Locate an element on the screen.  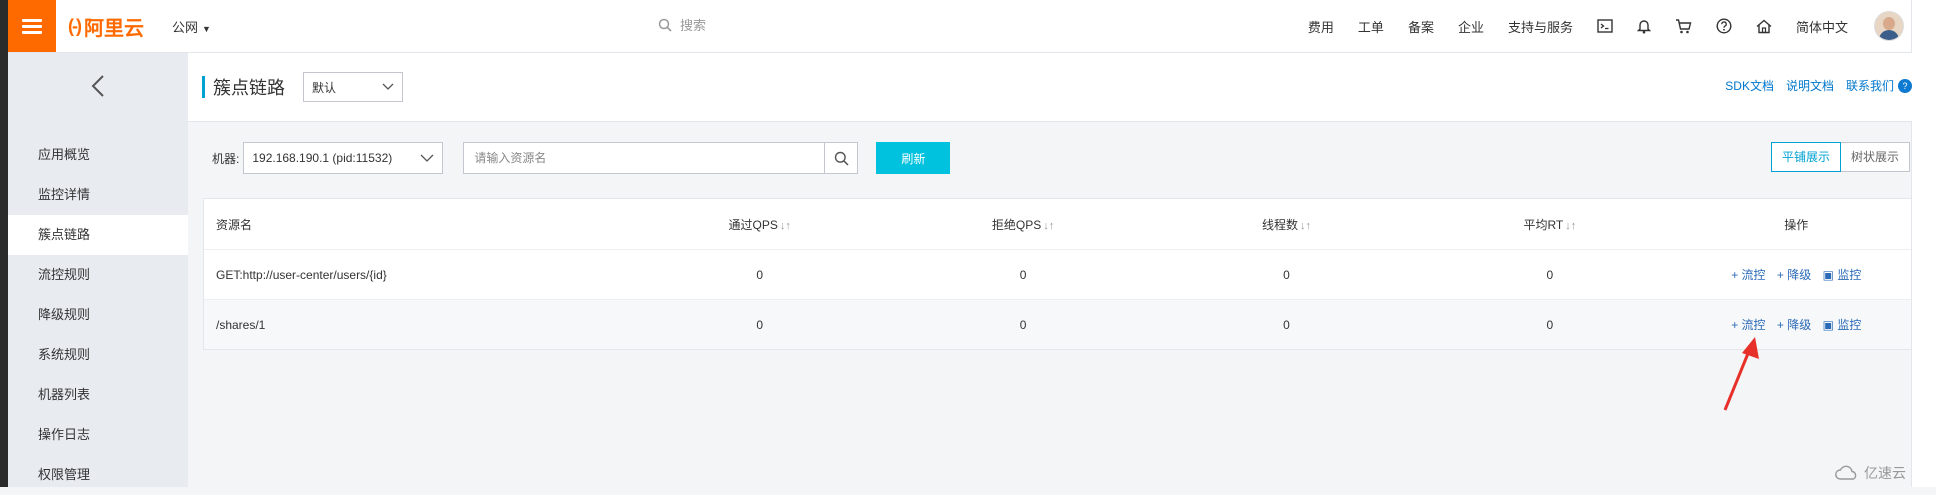
region-selector: 公网 ▼ is located at coordinates (191, 26).